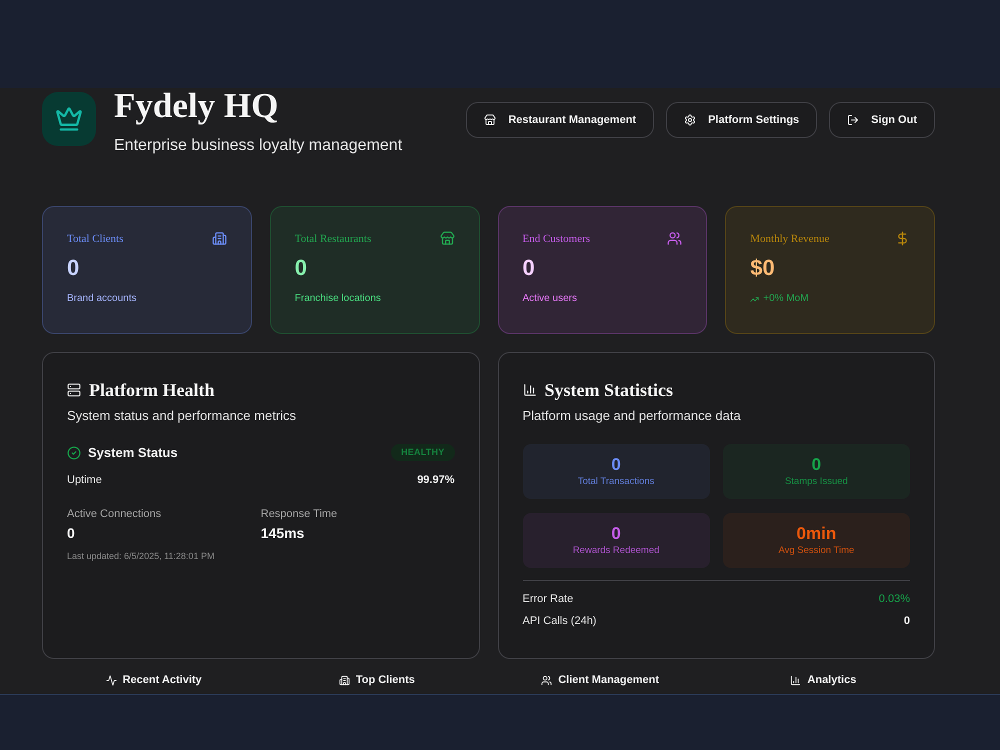  I want to click on tile-value: 0min, so click(816, 534).